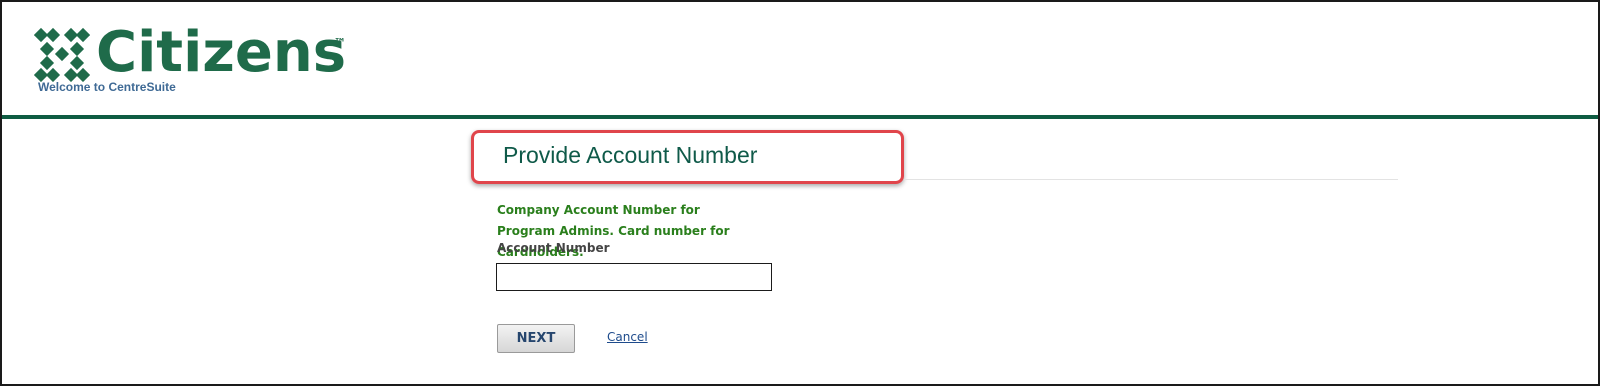  I want to click on brand-name: Citizens, so click(221, 52).